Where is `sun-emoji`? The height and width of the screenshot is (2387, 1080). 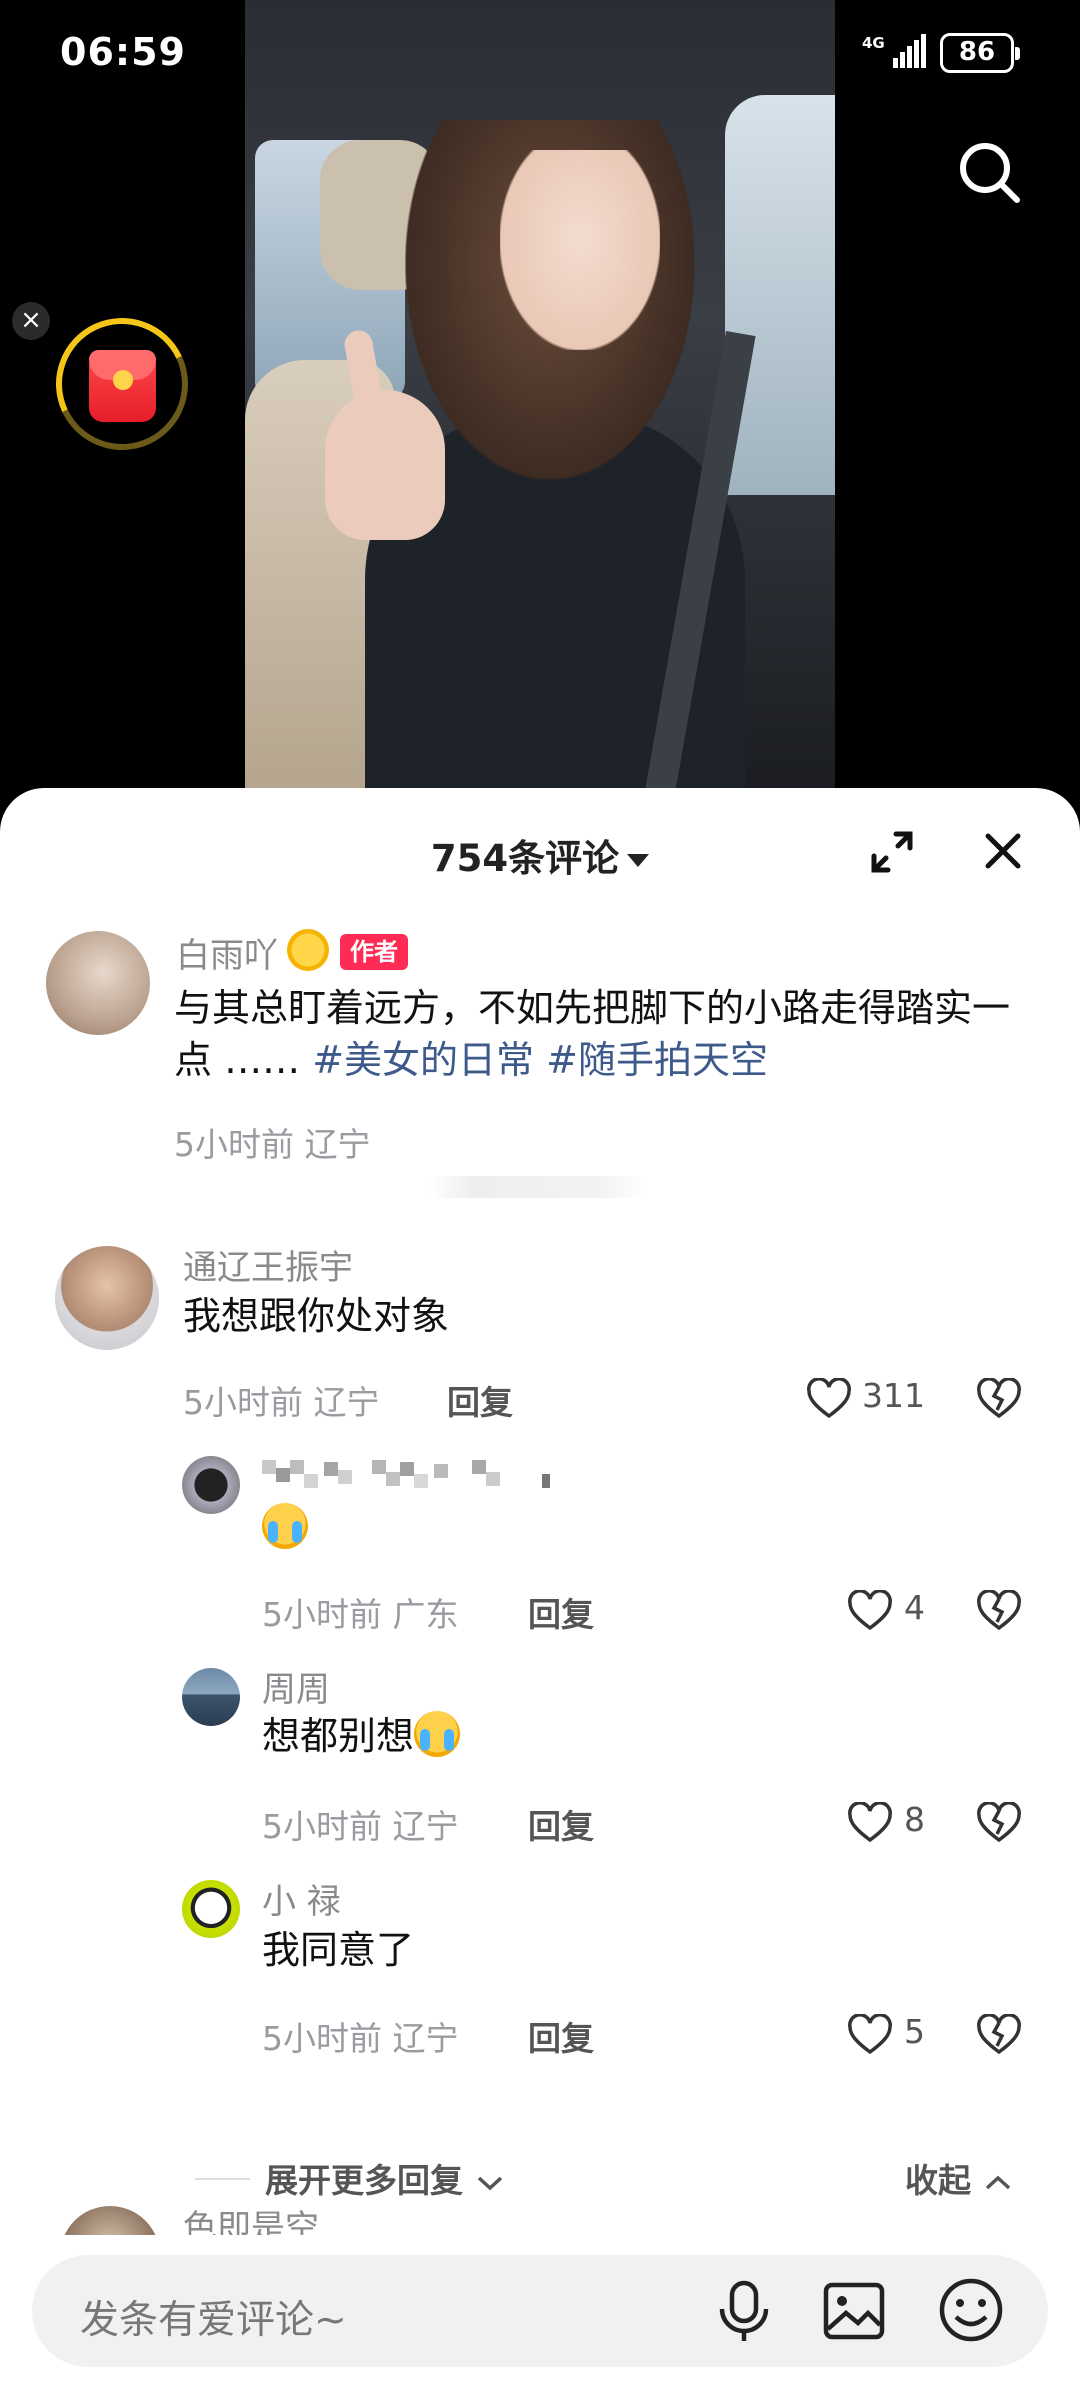
sun-emoji is located at coordinates (308, 950).